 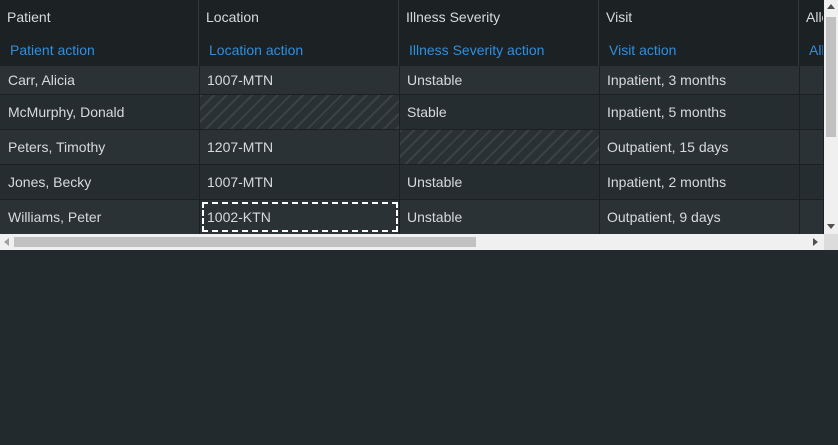 What do you see at coordinates (619, 17) in the screenshot?
I see `column-title: Visit` at bounding box center [619, 17].